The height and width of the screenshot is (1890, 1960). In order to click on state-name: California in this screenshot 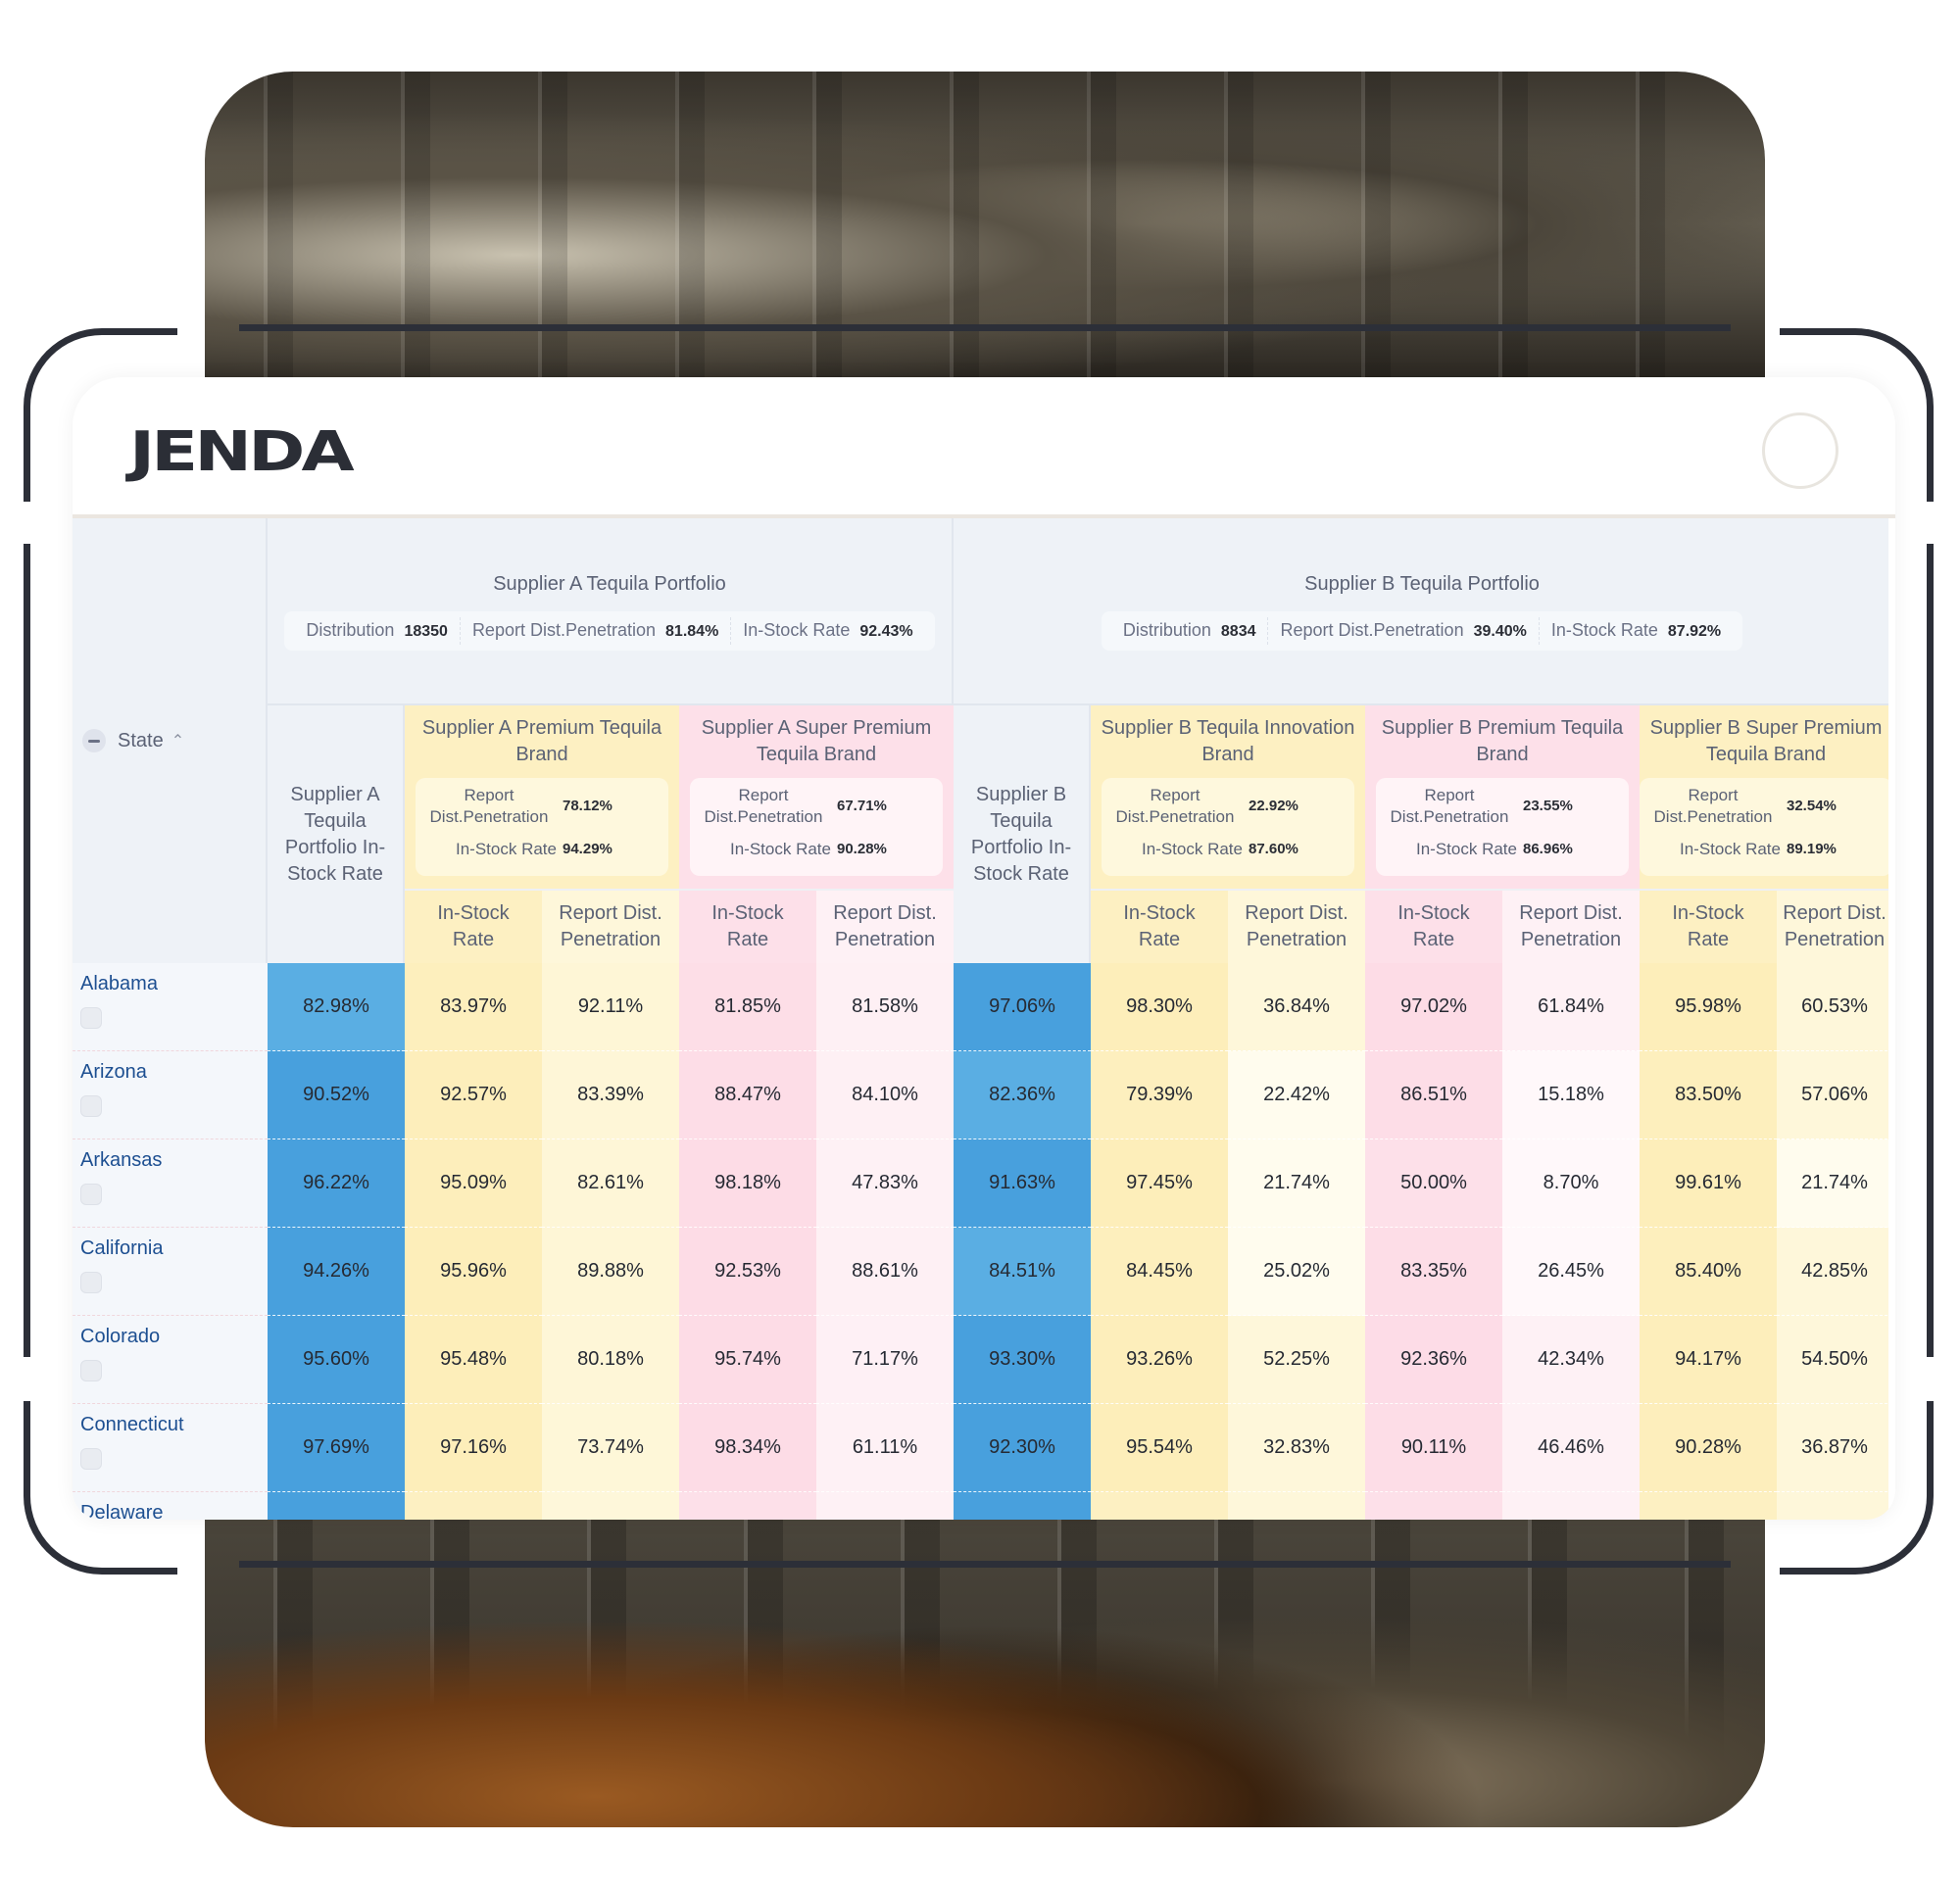, I will do `click(121, 1249)`.